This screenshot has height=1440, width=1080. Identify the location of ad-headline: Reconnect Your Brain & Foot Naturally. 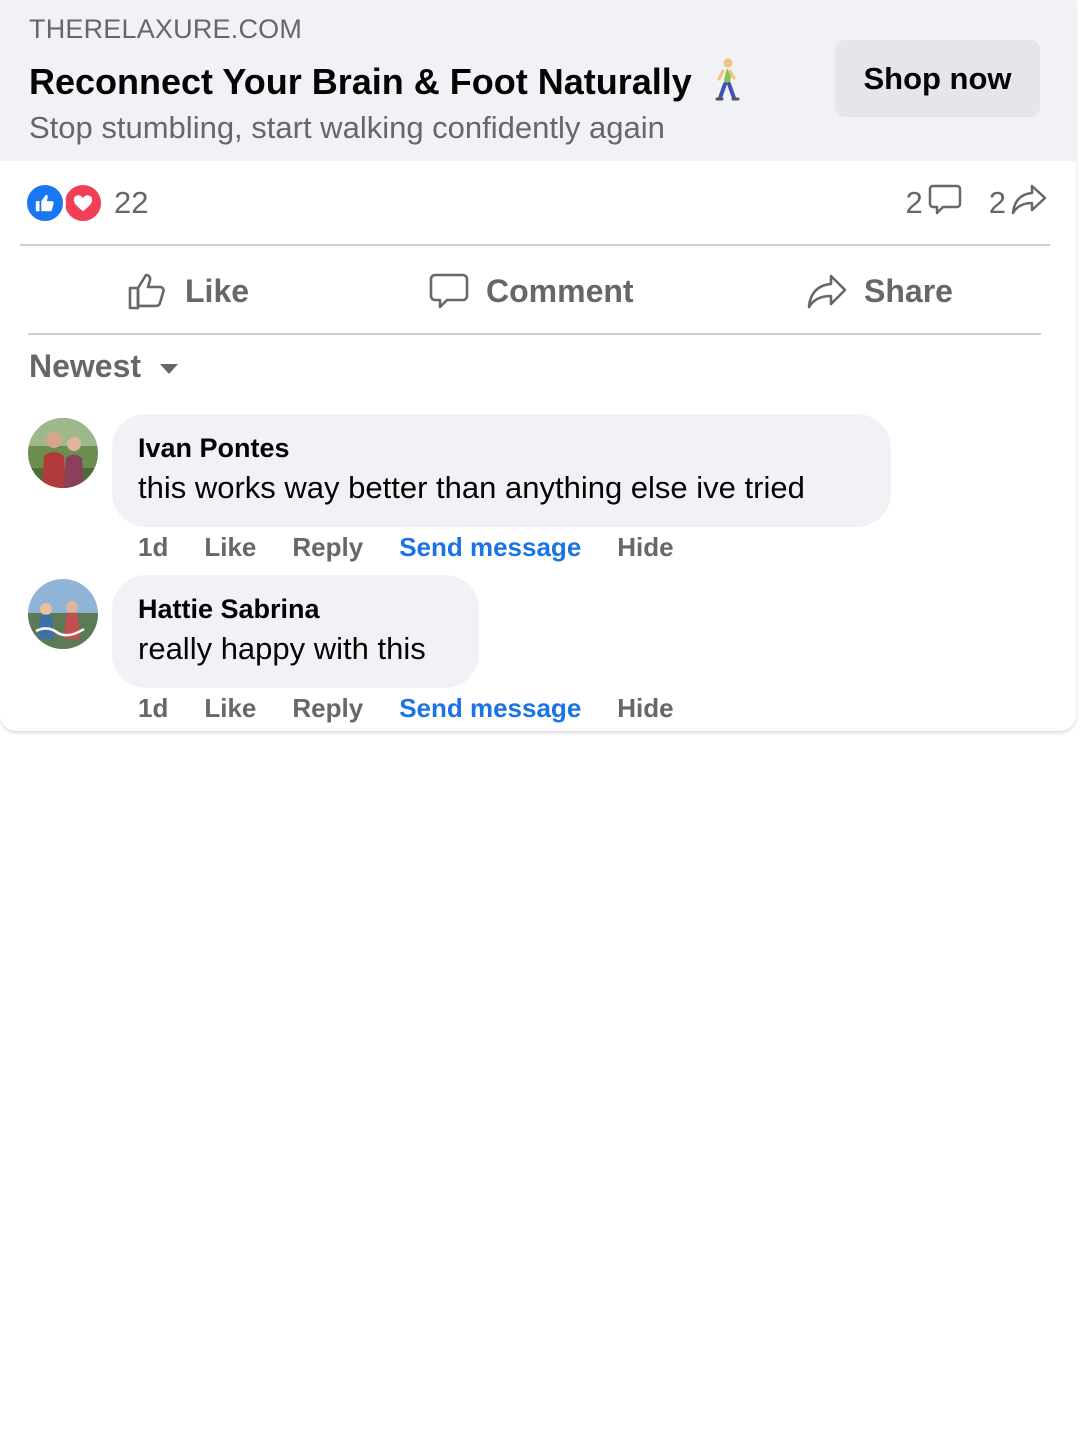
(385, 84).